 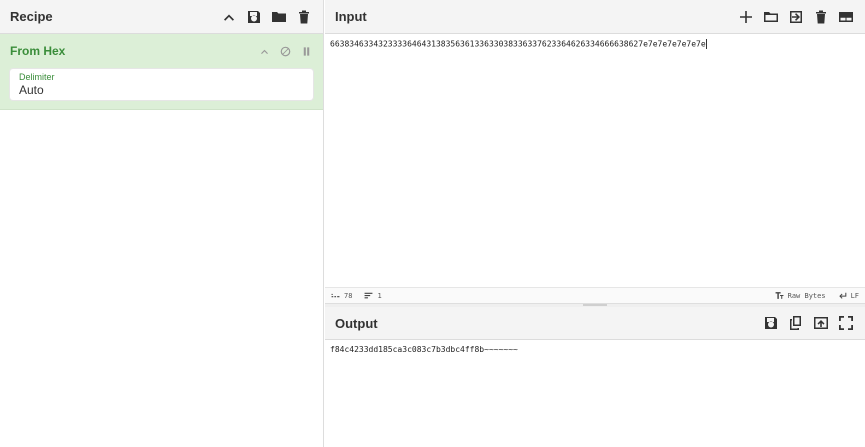 I want to click on lines-icon, so click(x=369, y=295).